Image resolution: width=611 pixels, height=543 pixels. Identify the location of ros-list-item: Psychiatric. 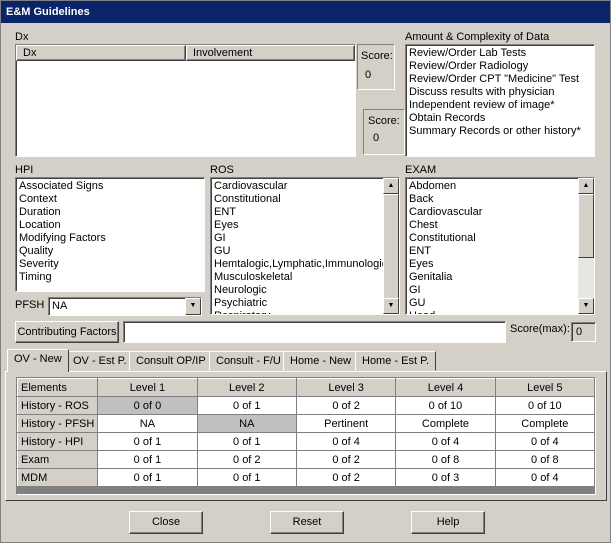
(297, 303).